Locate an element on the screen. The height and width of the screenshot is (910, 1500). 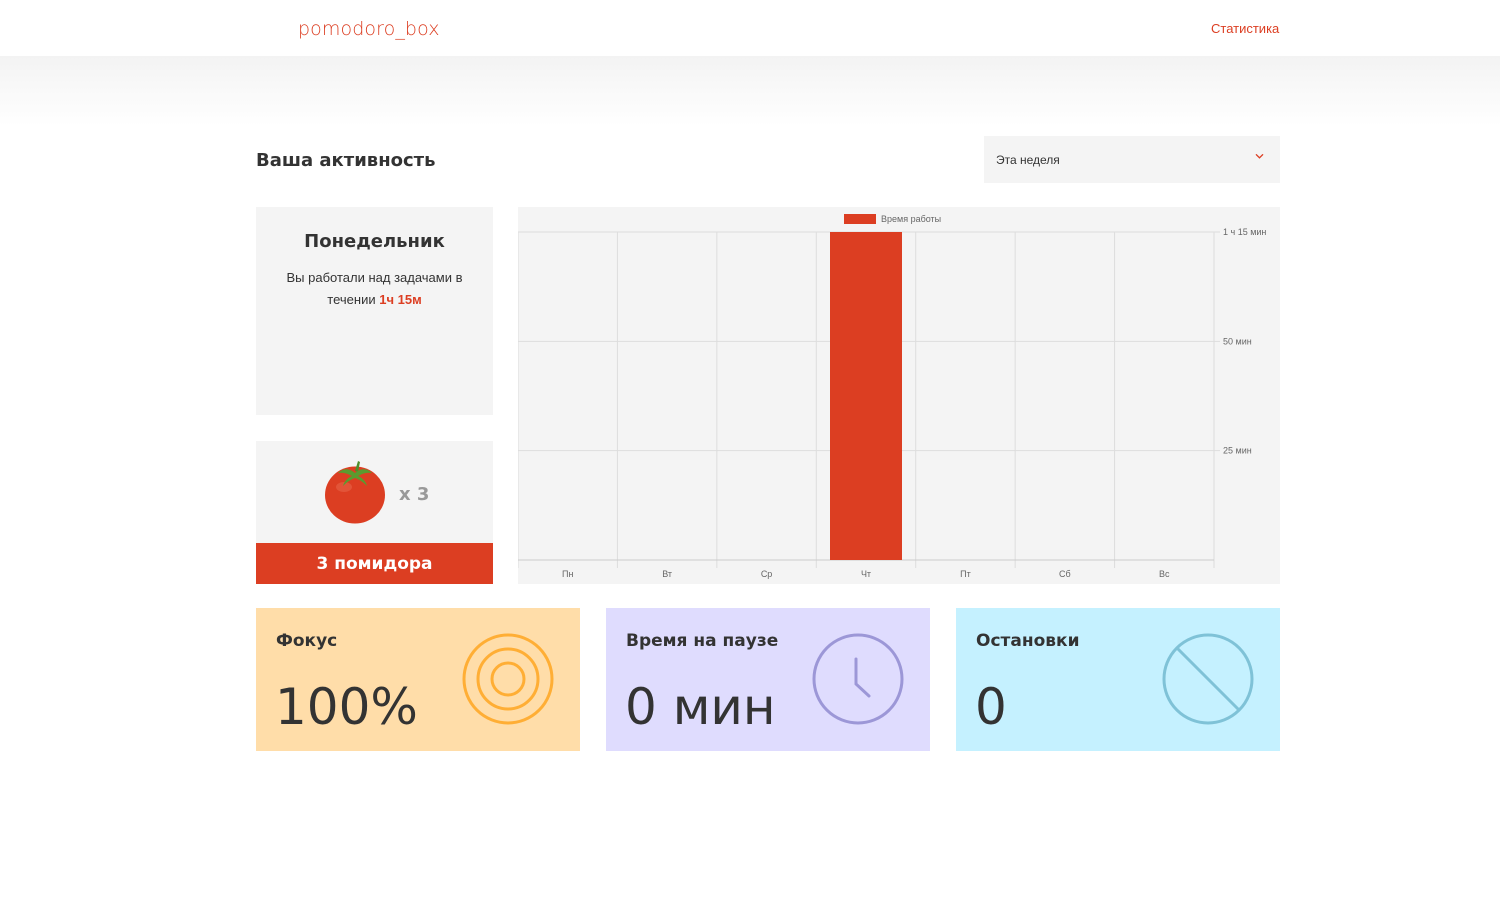
period-select-value: Эта неделя is located at coordinates (1028, 160).